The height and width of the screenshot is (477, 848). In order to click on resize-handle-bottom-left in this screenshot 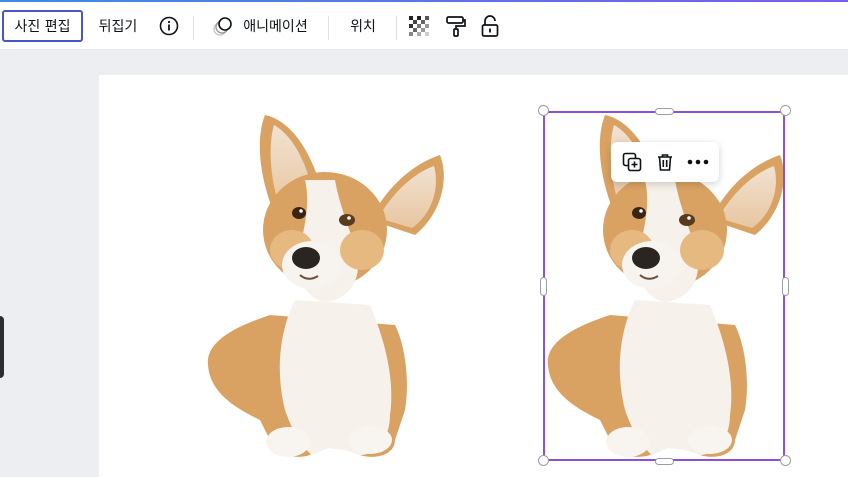, I will do `click(543, 460)`.